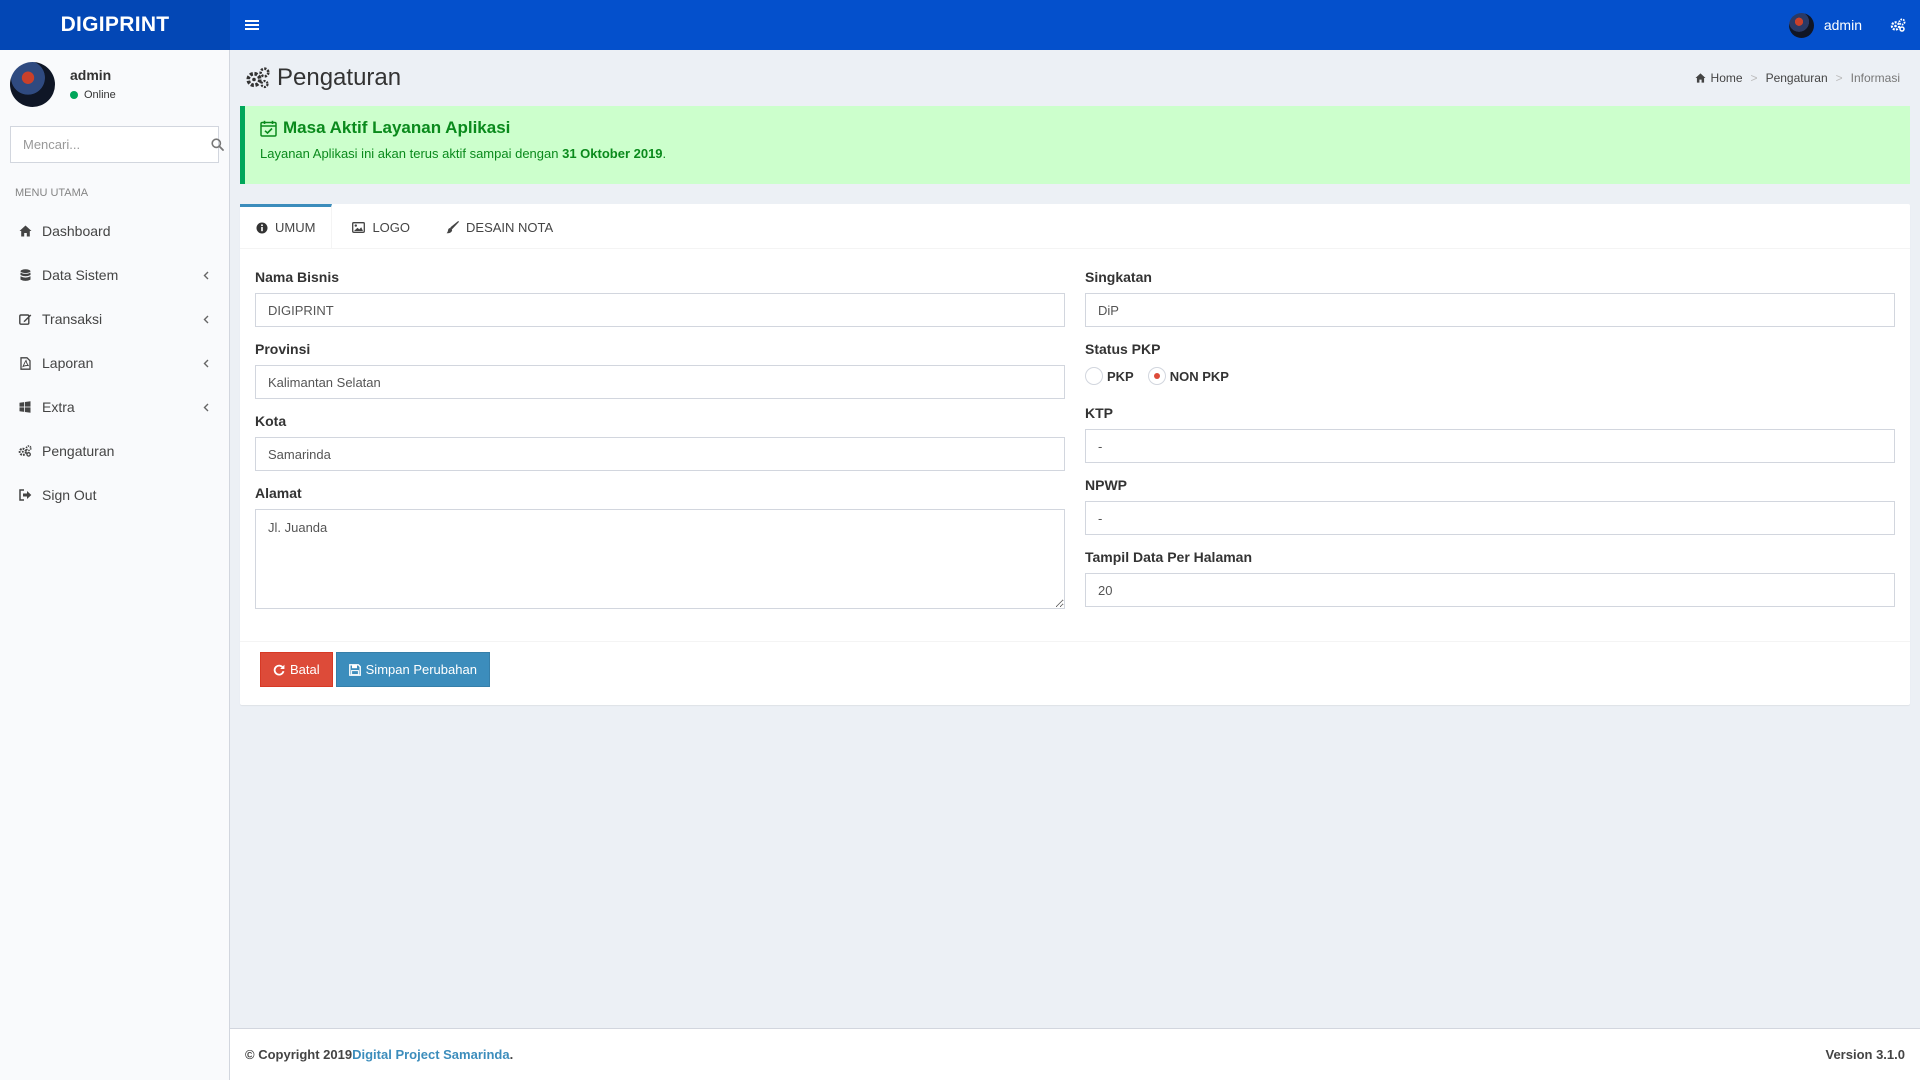 This screenshot has width=1920, height=1080. What do you see at coordinates (58, 407) in the screenshot?
I see `sidebar-item-label: Extra` at bounding box center [58, 407].